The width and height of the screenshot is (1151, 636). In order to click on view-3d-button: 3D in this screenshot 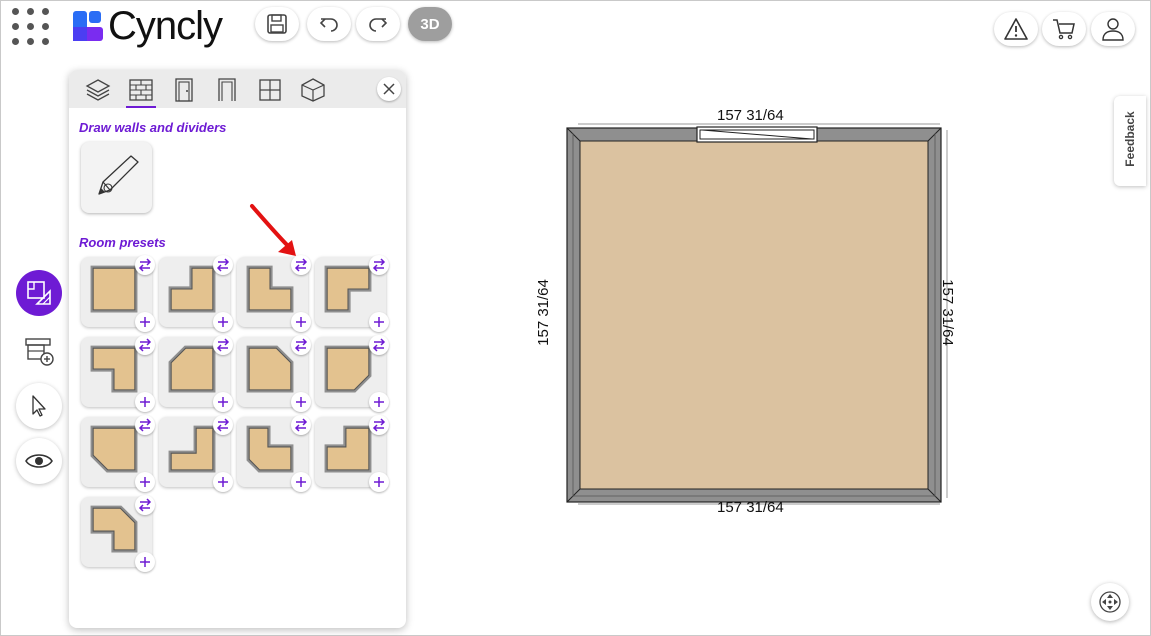, I will do `click(430, 24)`.